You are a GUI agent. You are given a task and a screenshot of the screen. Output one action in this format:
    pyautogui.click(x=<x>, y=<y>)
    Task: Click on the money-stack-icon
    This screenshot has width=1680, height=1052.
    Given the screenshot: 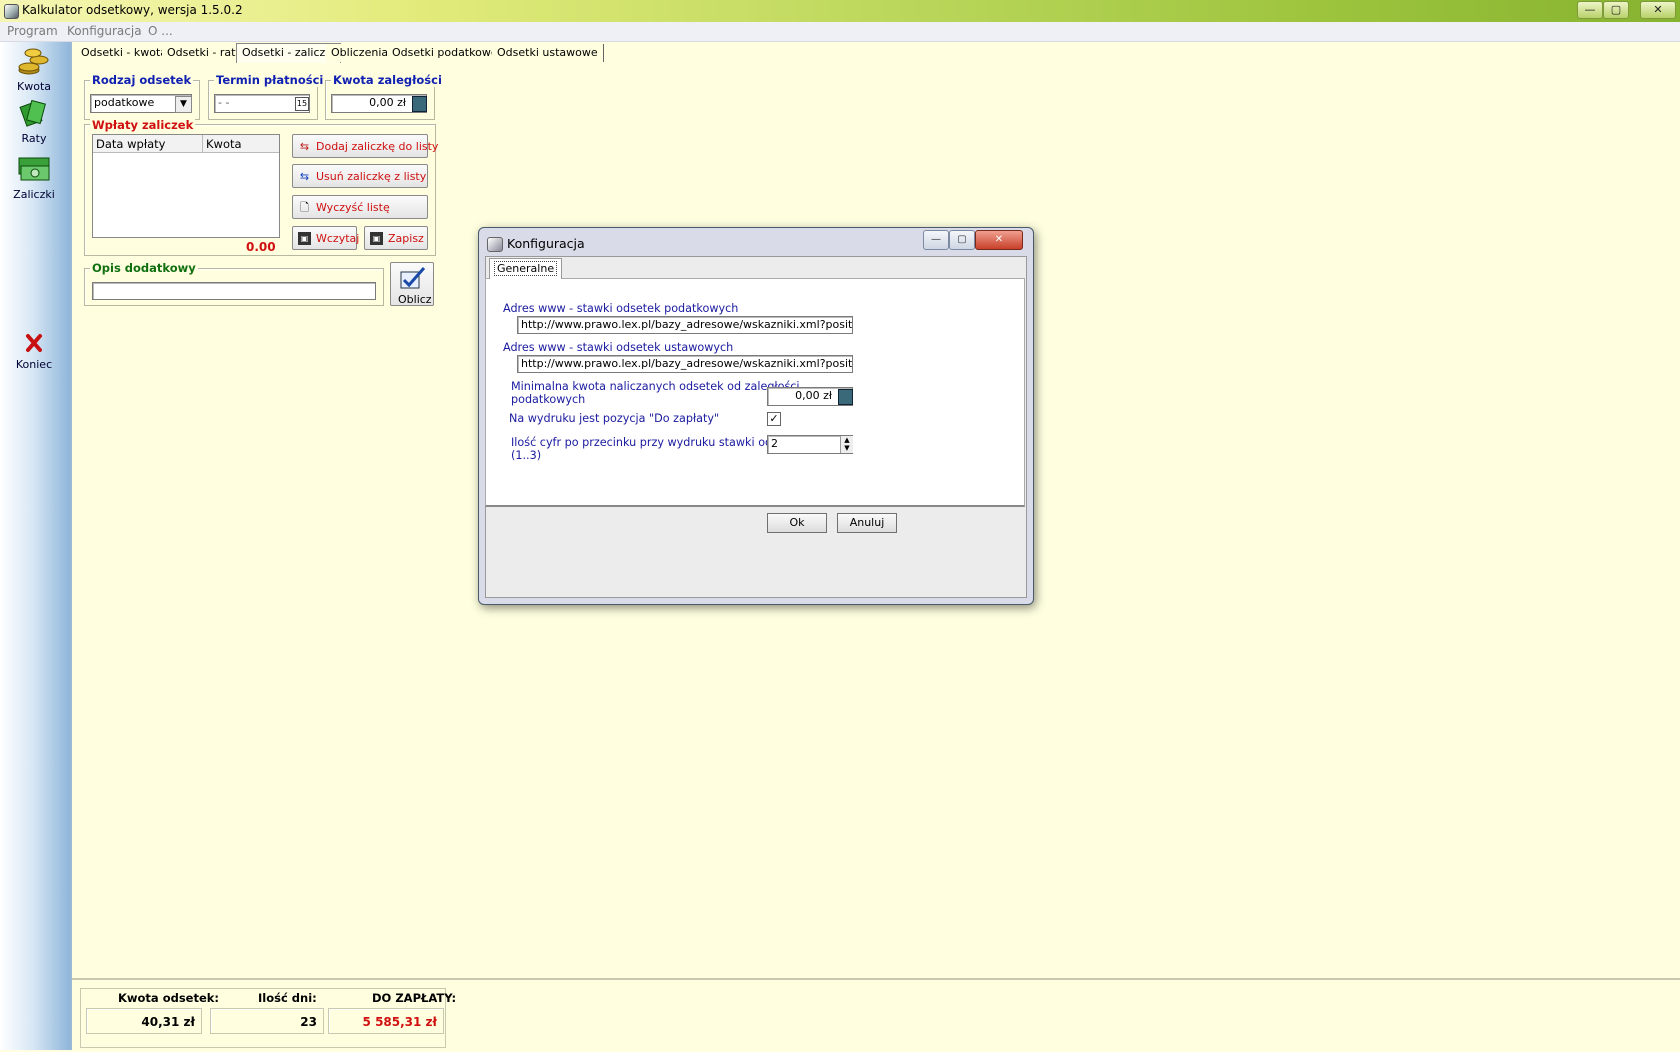 What is the action you would take?
    pyautogui.click(x=32, y=113)
    